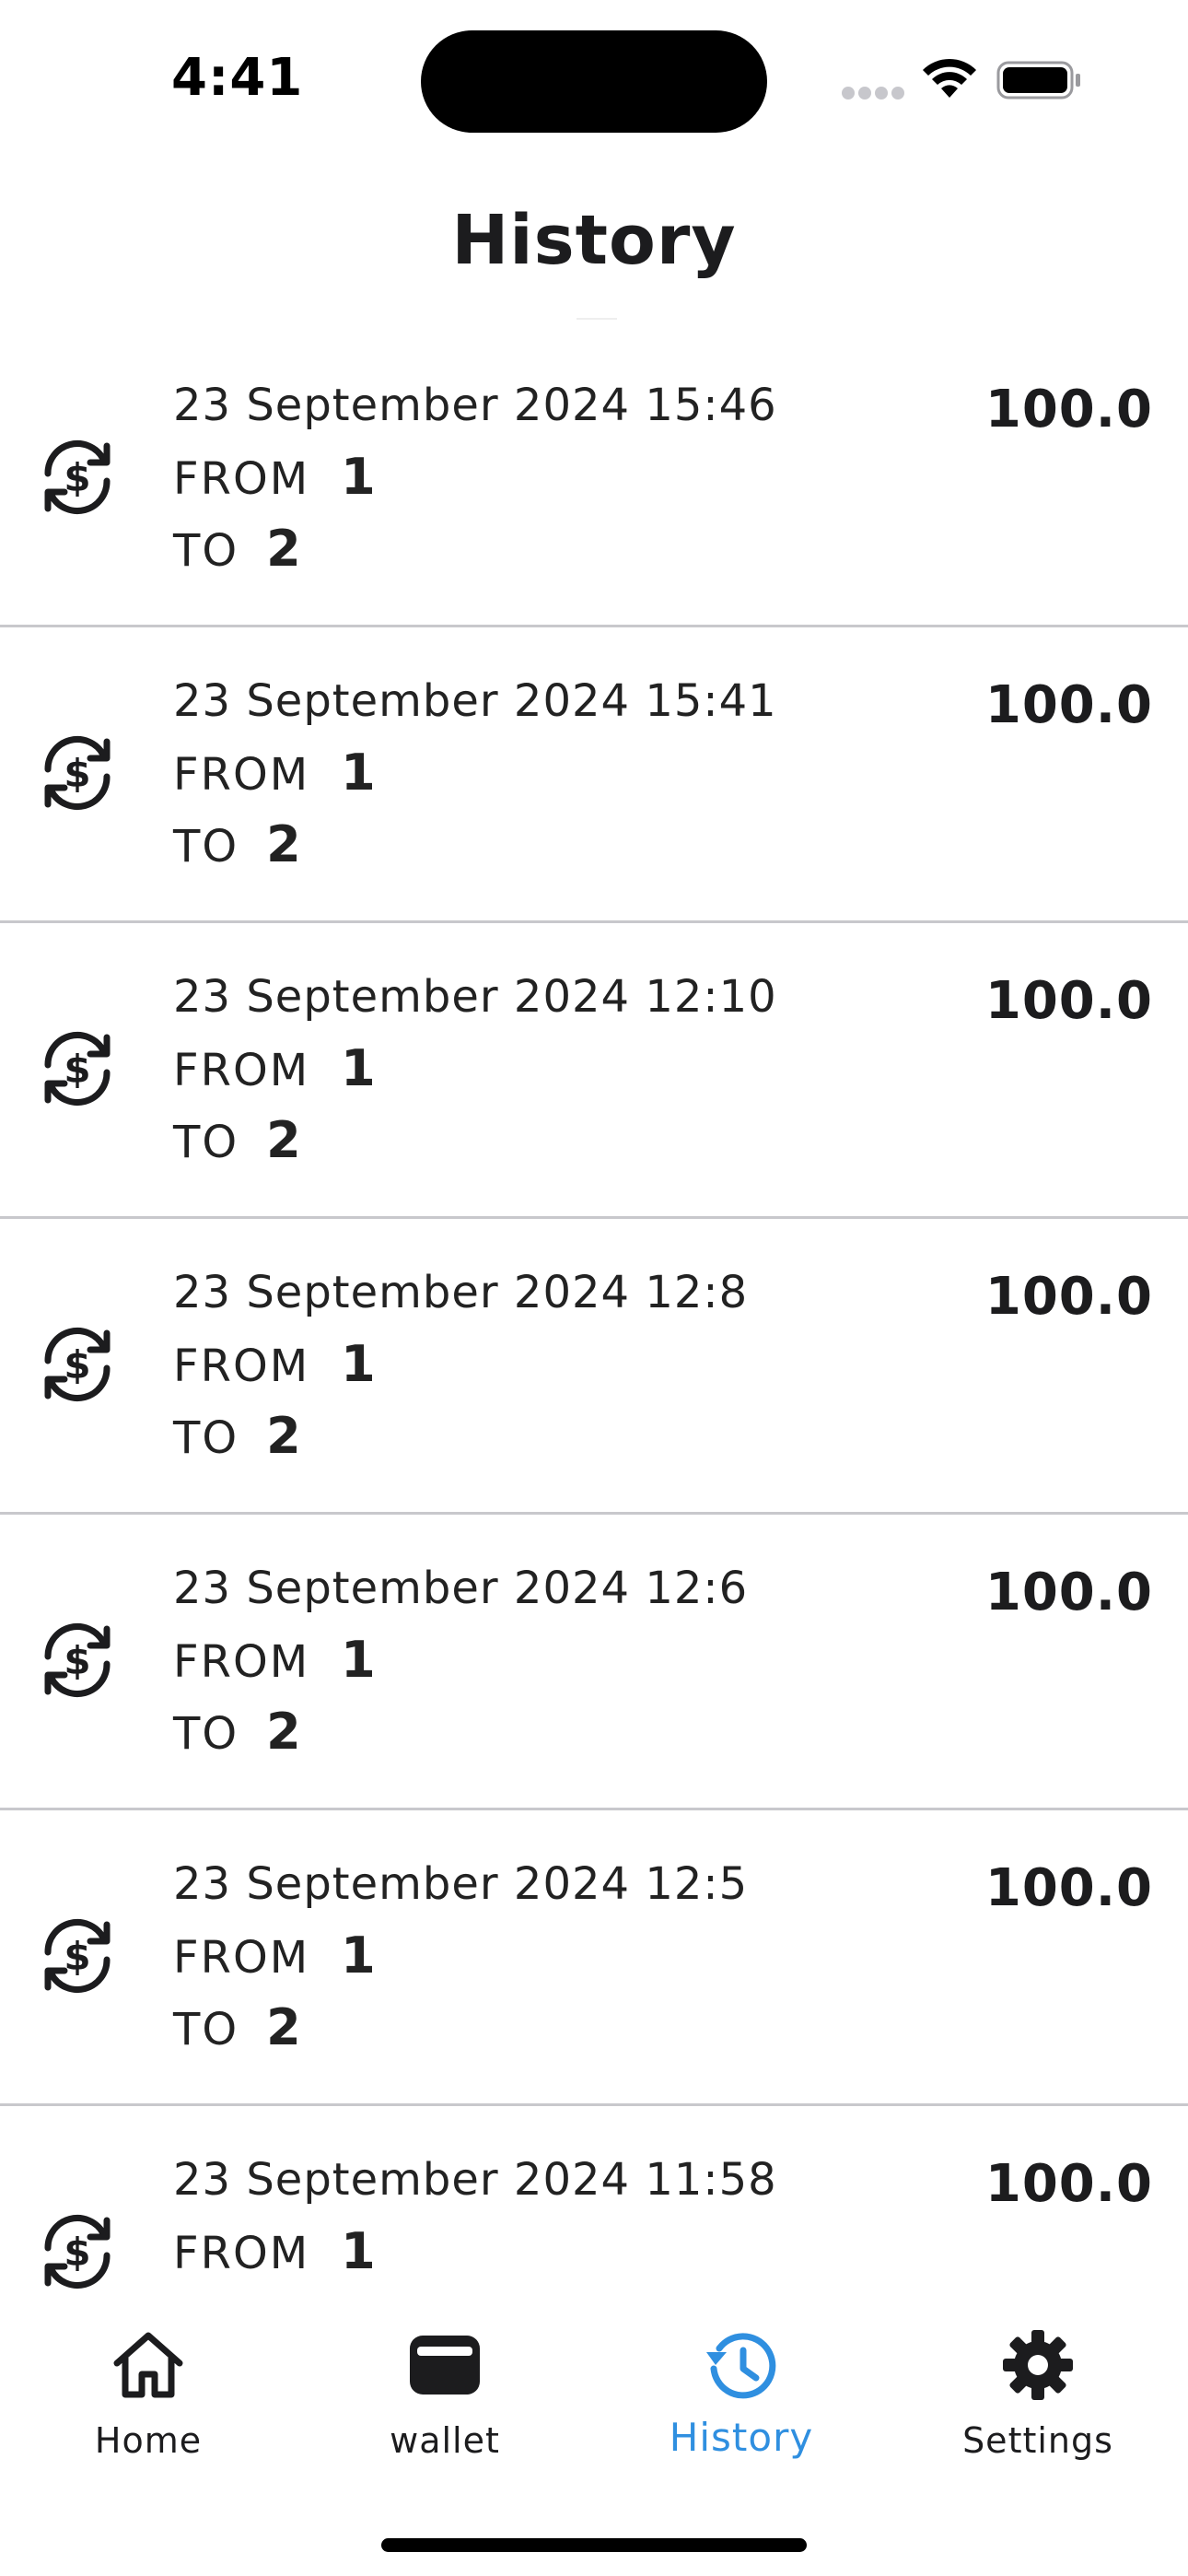 Image resolution: width=1188 pixels, height=2576 pixels. I want to click on transaction-date: 23 September 2024 12:8, so click(461, 1292).